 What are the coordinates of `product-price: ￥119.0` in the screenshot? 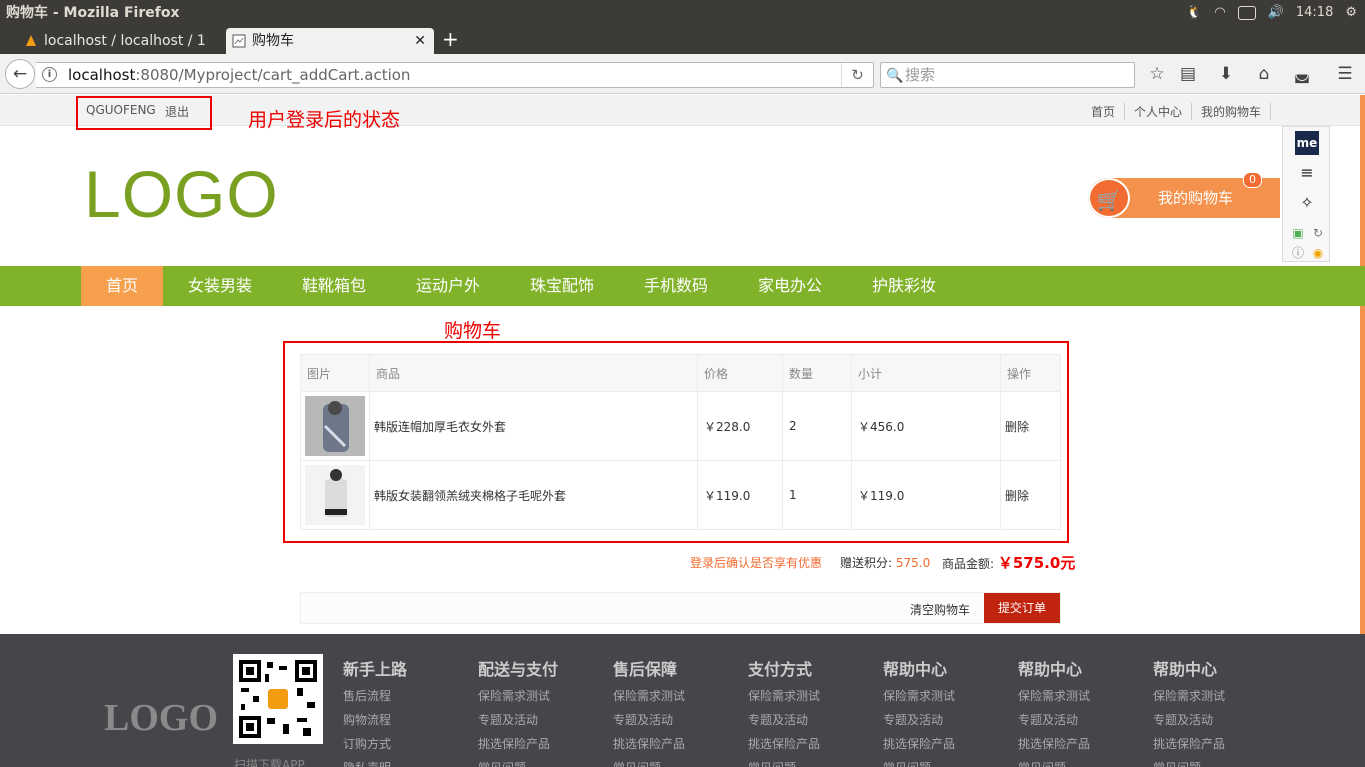 It's located at (740, 495).